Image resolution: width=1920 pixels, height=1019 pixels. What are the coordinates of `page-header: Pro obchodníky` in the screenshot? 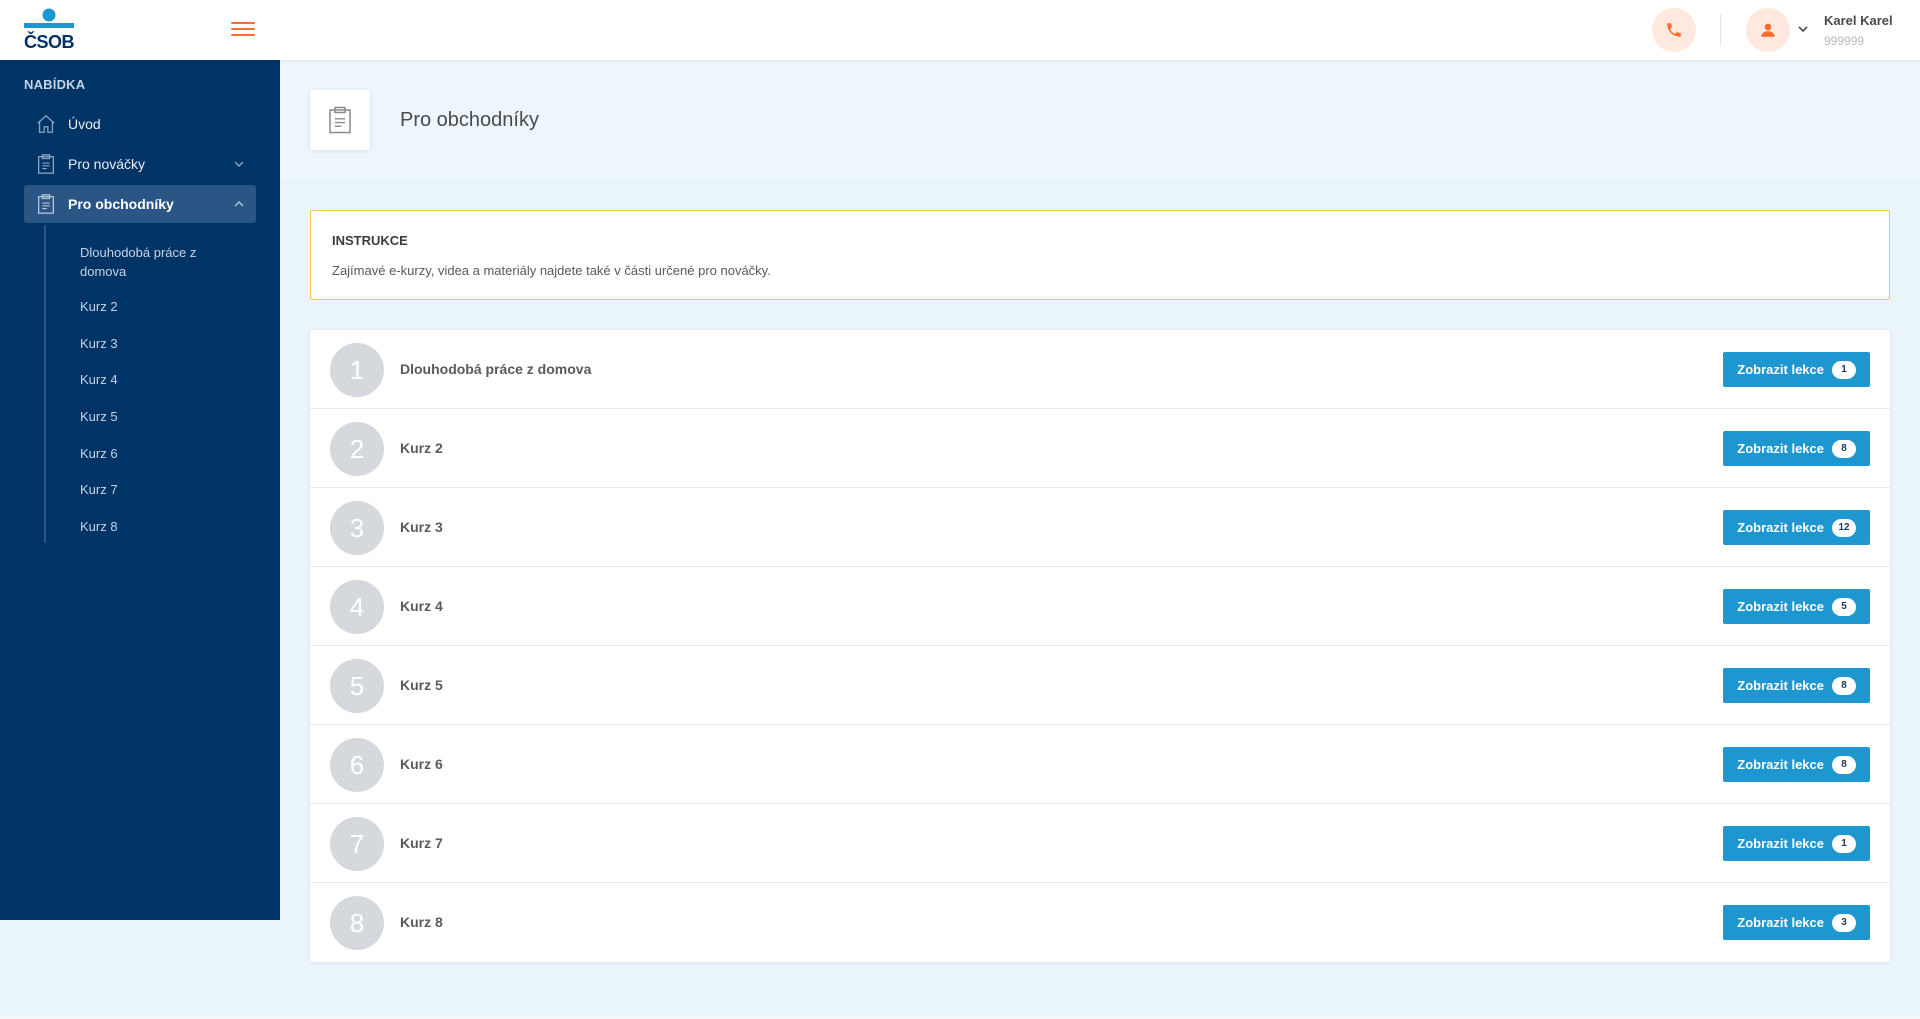 It's located at (1100, 120).